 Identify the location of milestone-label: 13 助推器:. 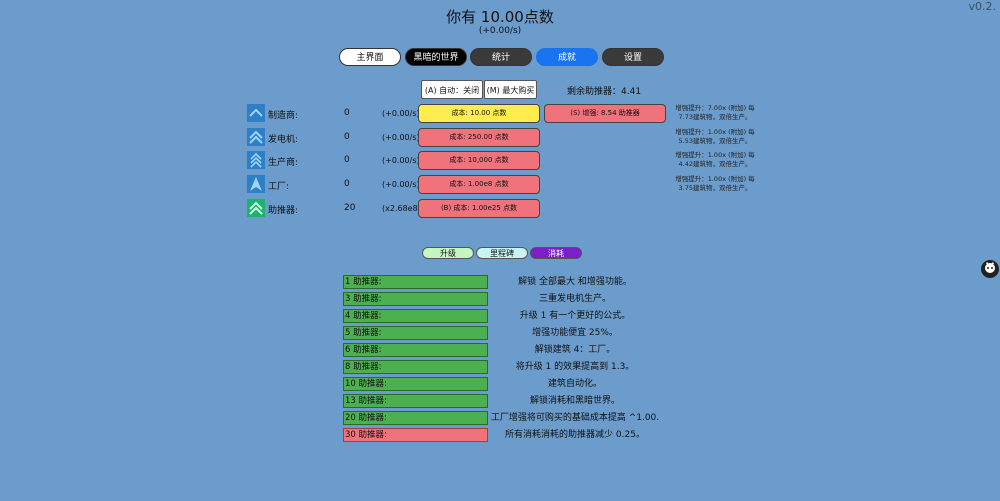
(415, 401).